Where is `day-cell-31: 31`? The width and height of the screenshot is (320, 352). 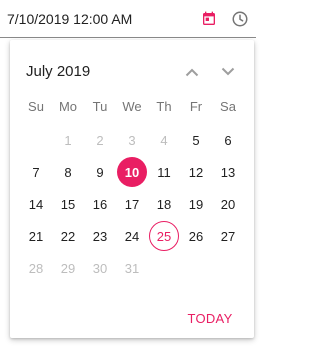 day-cell-31: 31 is located at coordinates (132, 268).